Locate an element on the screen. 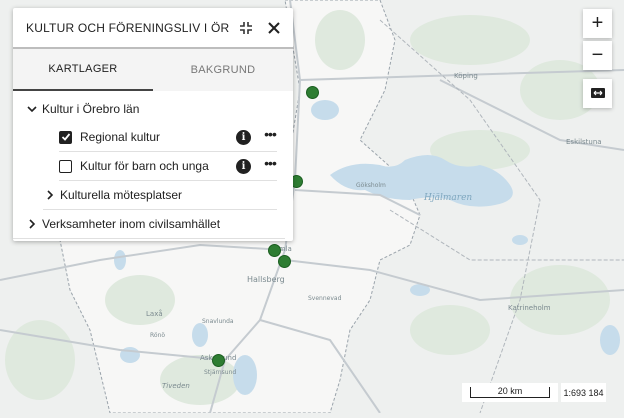 Image resolution: width=624 pixels, height=418 pixels. layer-subgroup-motesplatser: Kulturella mötesplatser is located at coordinates (160, 195).